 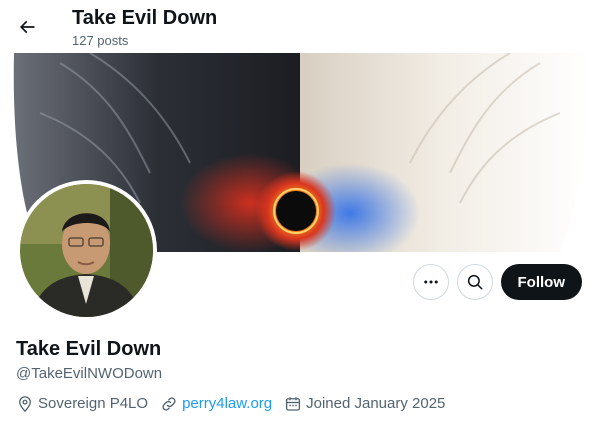 What do you see at coordinates (93, 403) in the screenshot?
I see `location-text: Sovereign P4LO` at bounding box center [93, 403].